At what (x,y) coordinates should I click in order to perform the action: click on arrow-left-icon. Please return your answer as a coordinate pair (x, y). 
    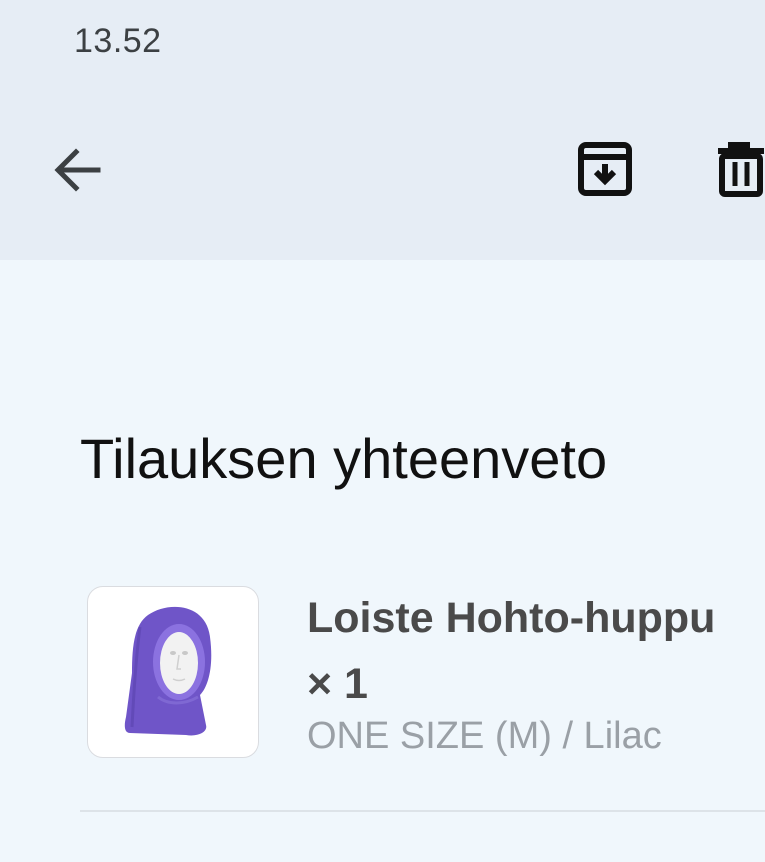
    Looking at the image, I should click on (77, 170).